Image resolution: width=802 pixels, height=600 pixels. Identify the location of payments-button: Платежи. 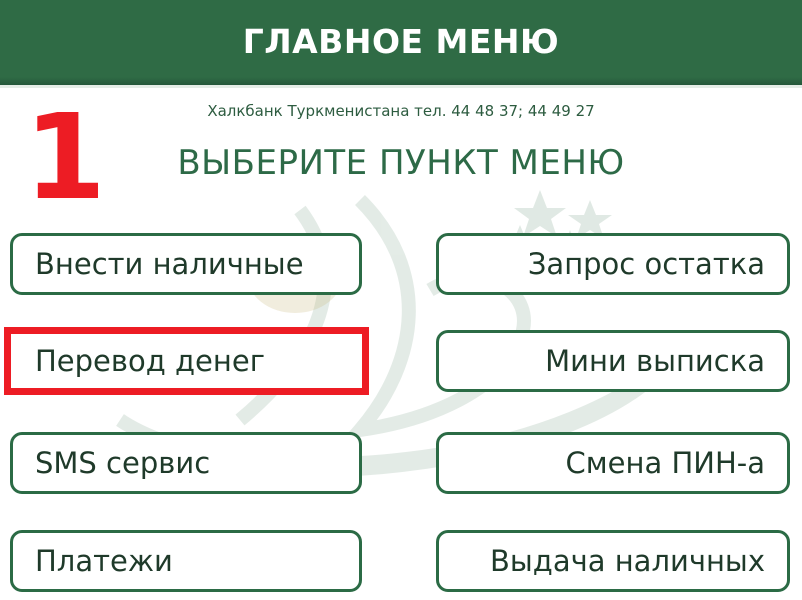
(186, 561).